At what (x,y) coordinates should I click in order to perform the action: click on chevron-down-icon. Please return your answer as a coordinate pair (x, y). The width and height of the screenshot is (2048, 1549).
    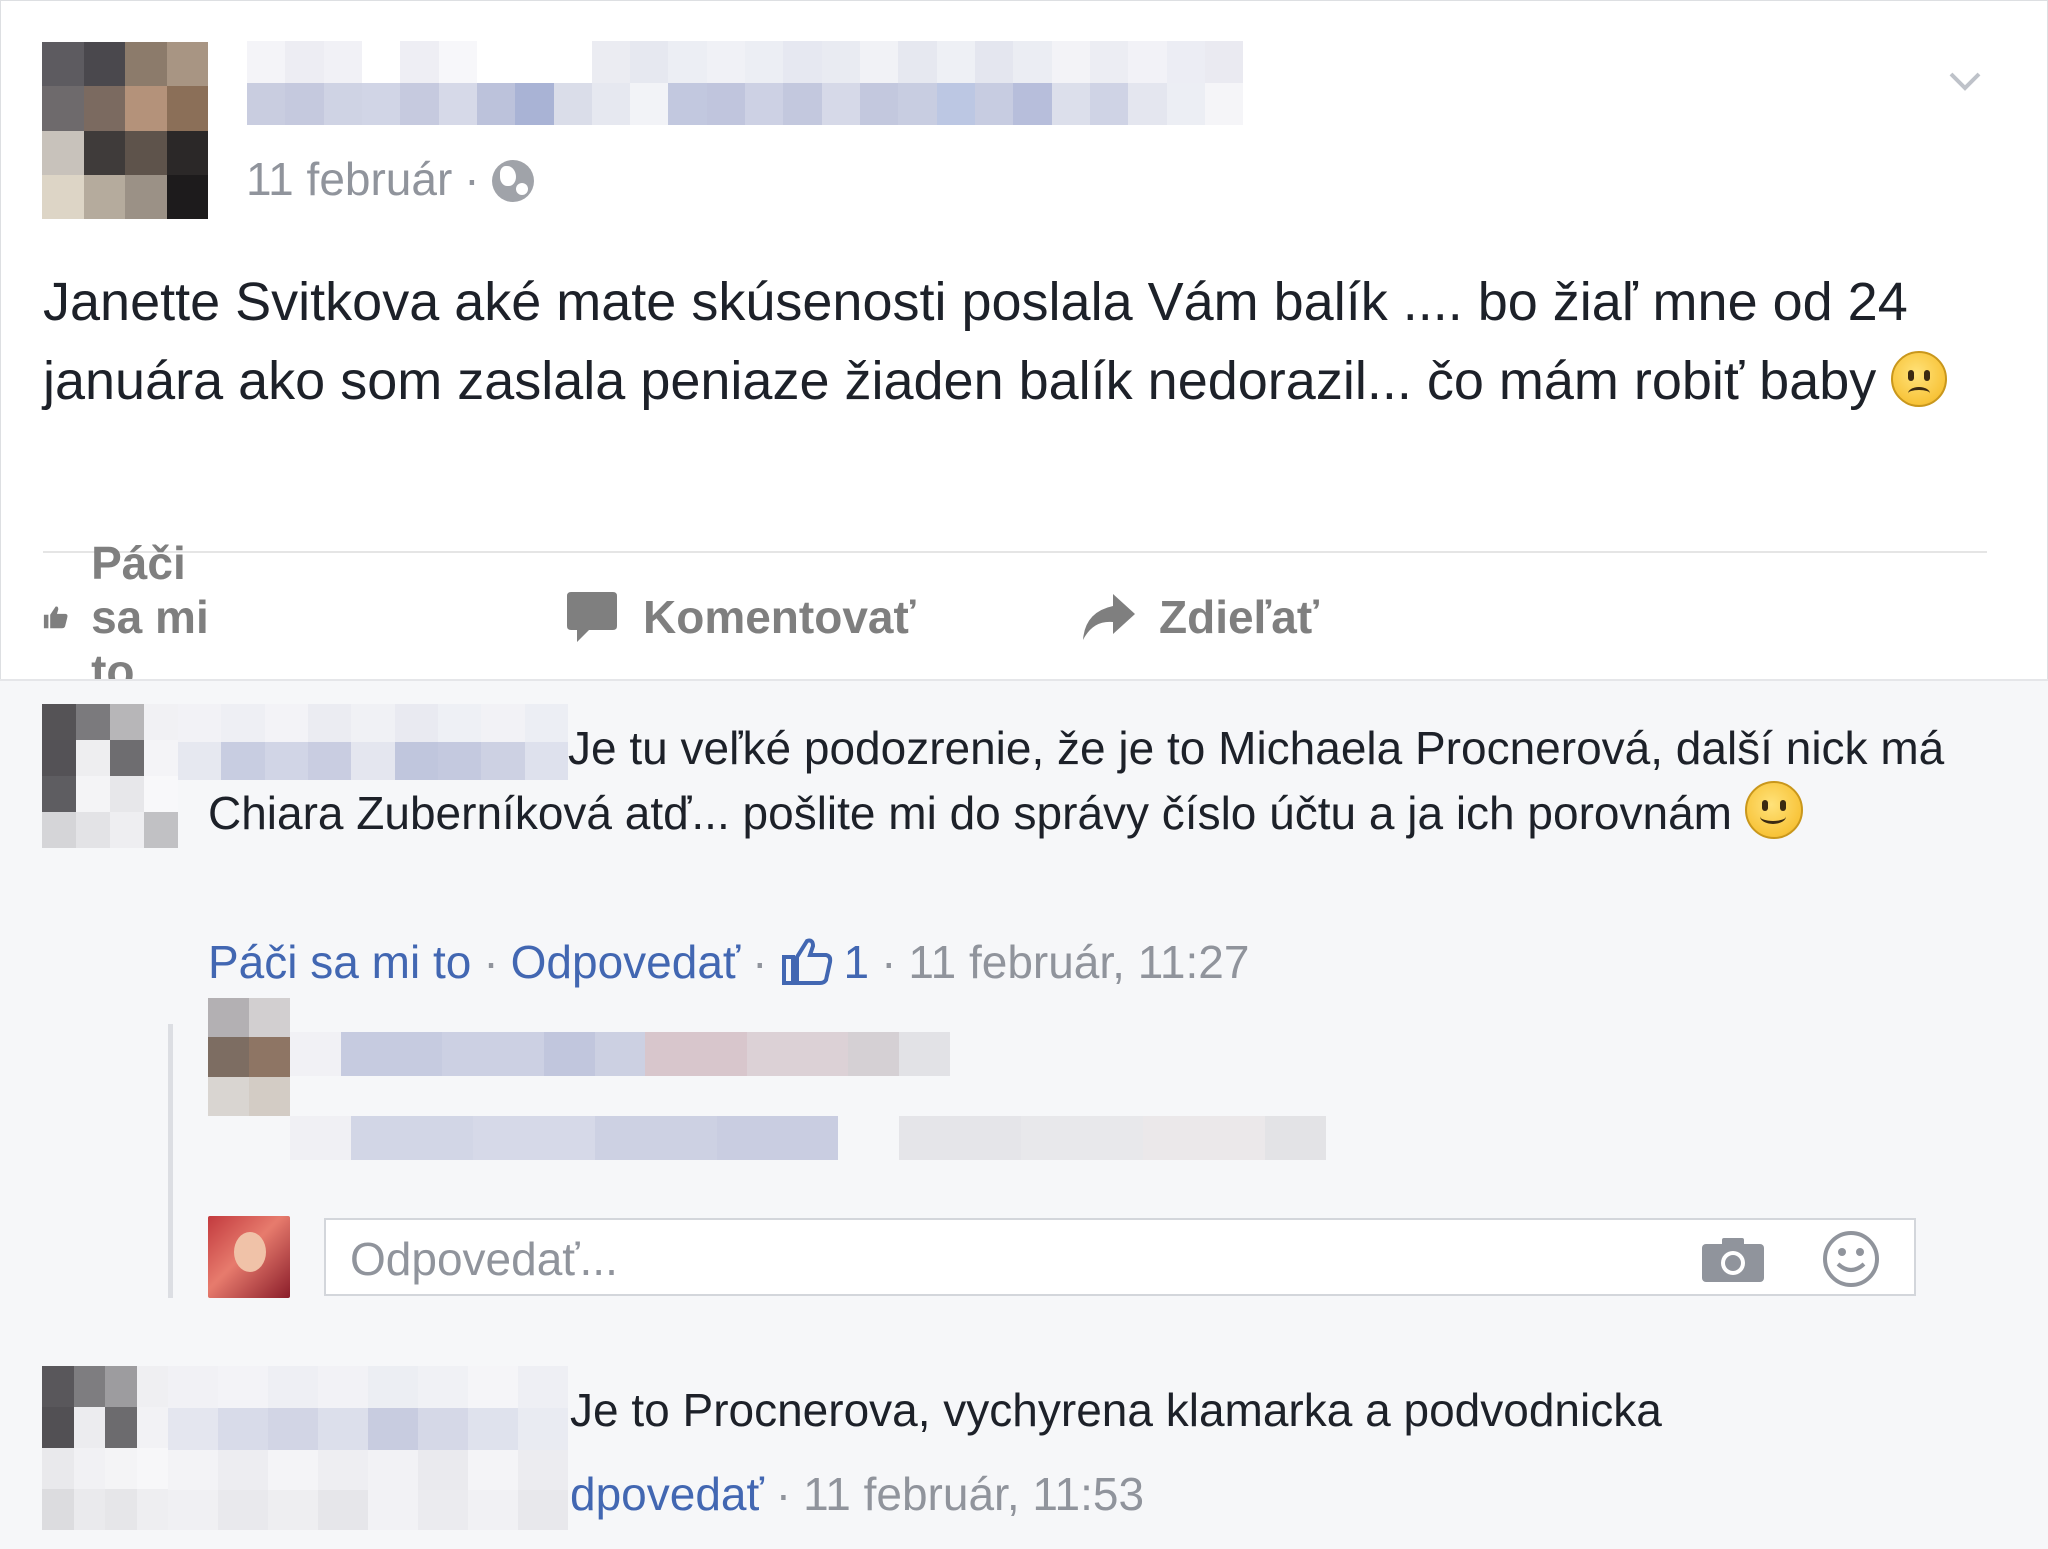
    Looking at the image, I should click on (1965, 81).